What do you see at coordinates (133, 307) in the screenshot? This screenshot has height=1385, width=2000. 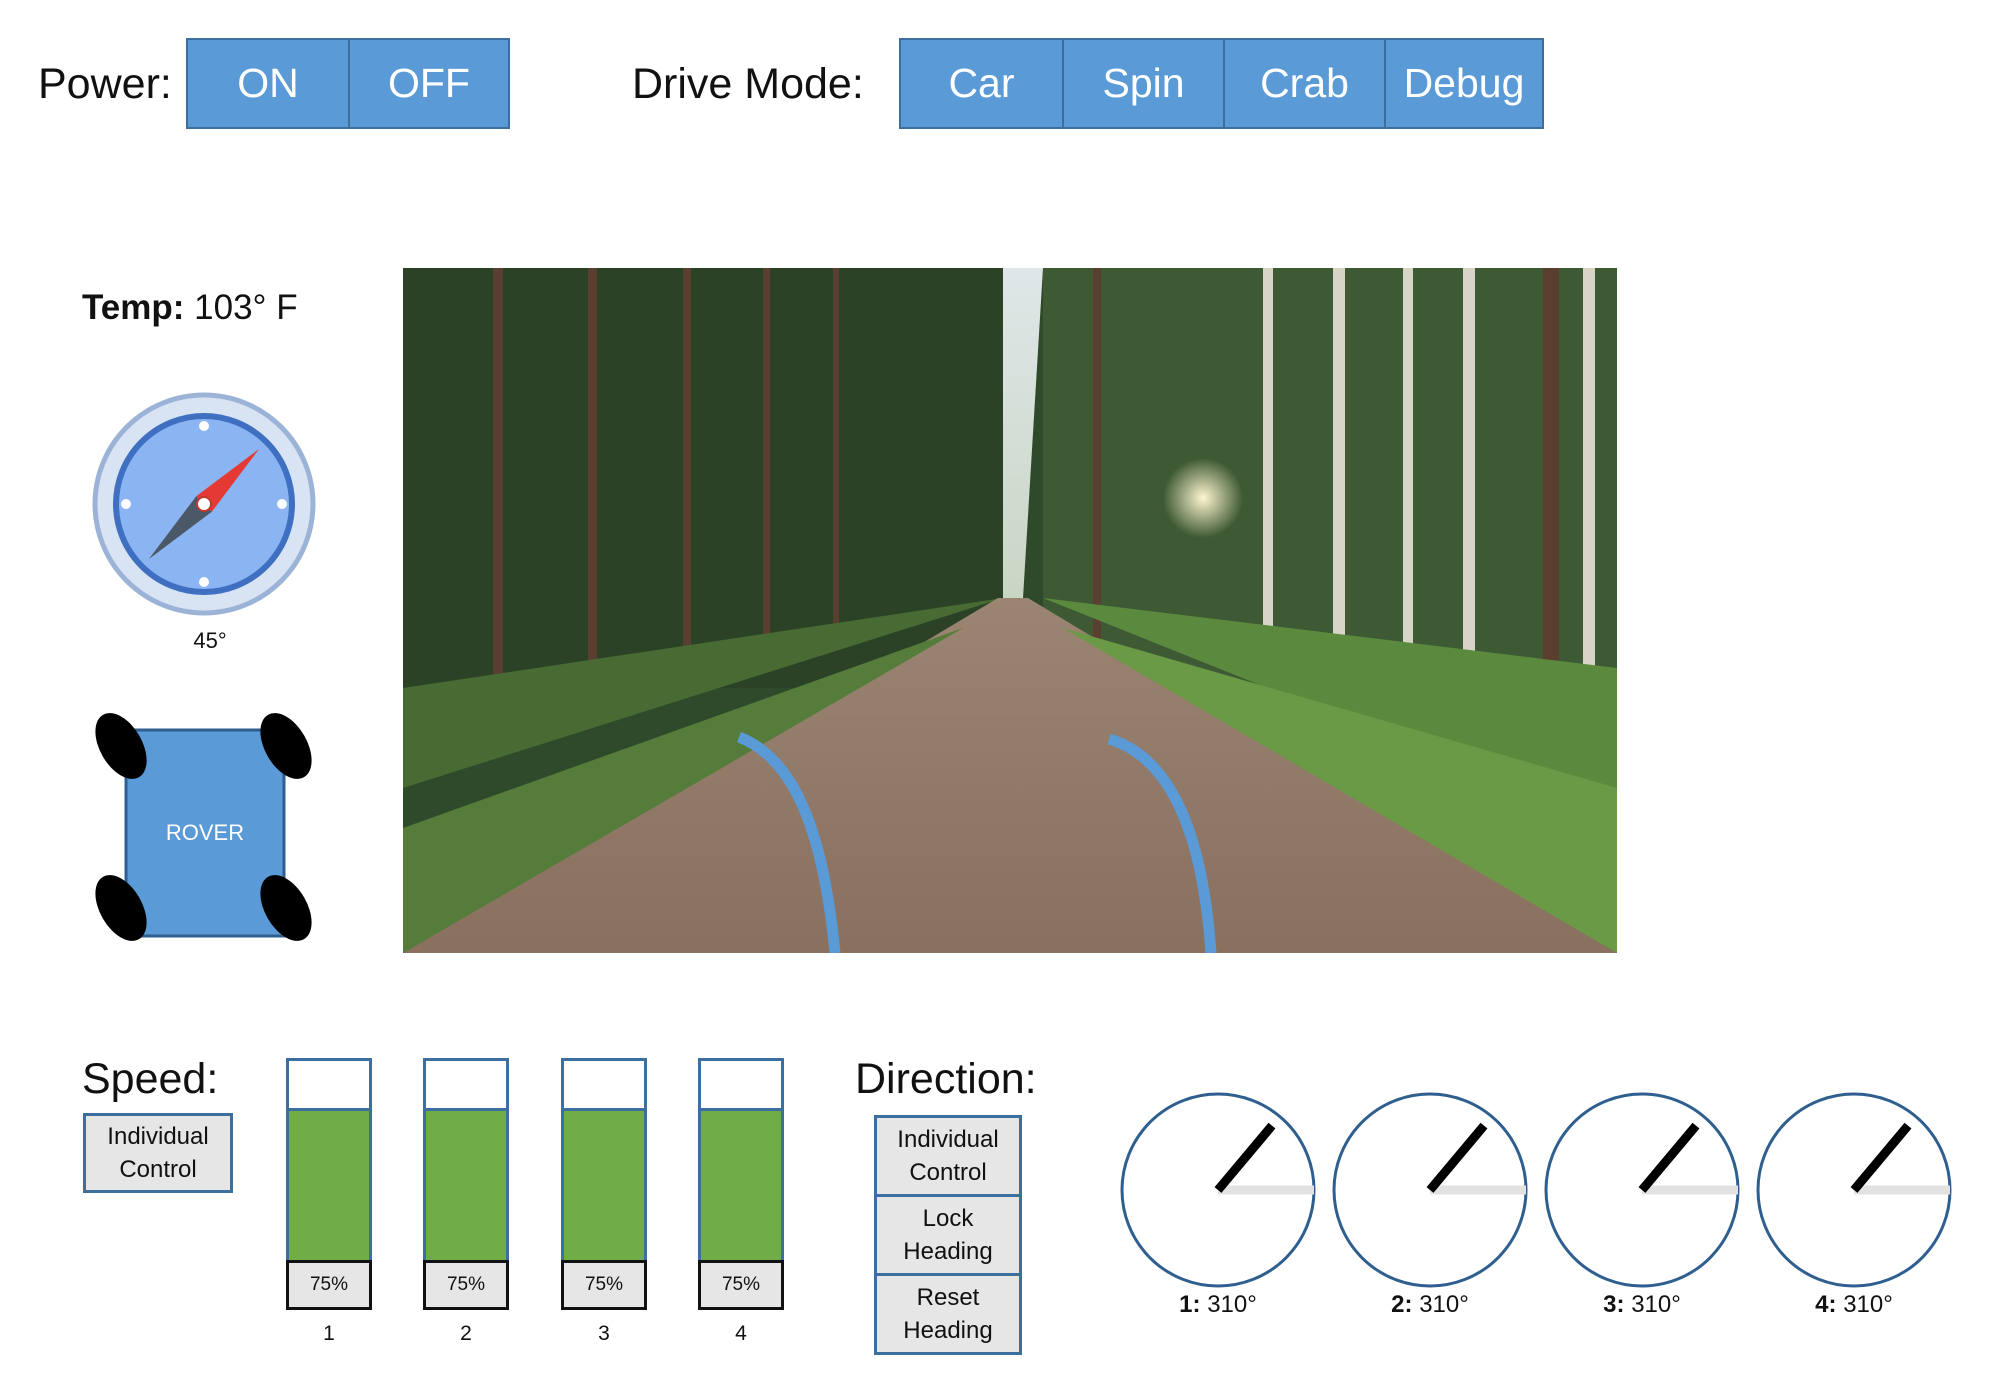 I see `temperature-label: Temp:` at bounding box center [133, 307].